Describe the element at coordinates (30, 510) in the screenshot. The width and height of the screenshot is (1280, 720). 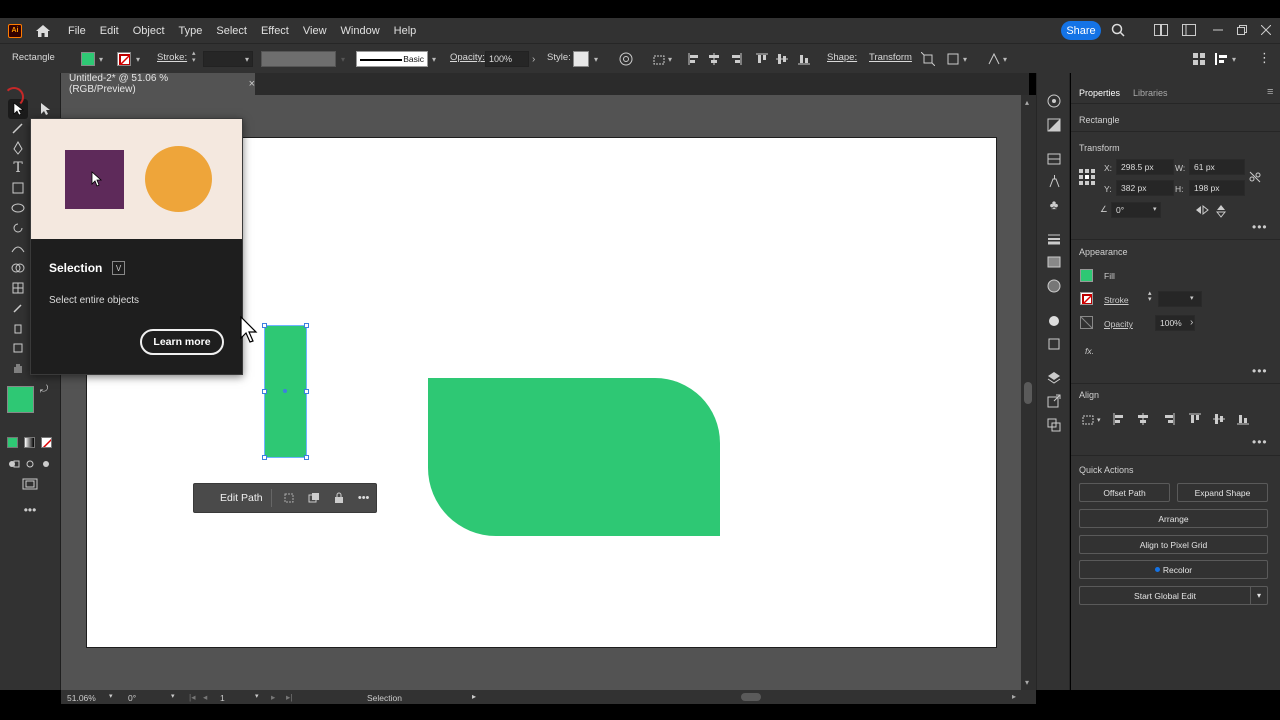
I see `edit-toolbar-icon: •••` at that location.